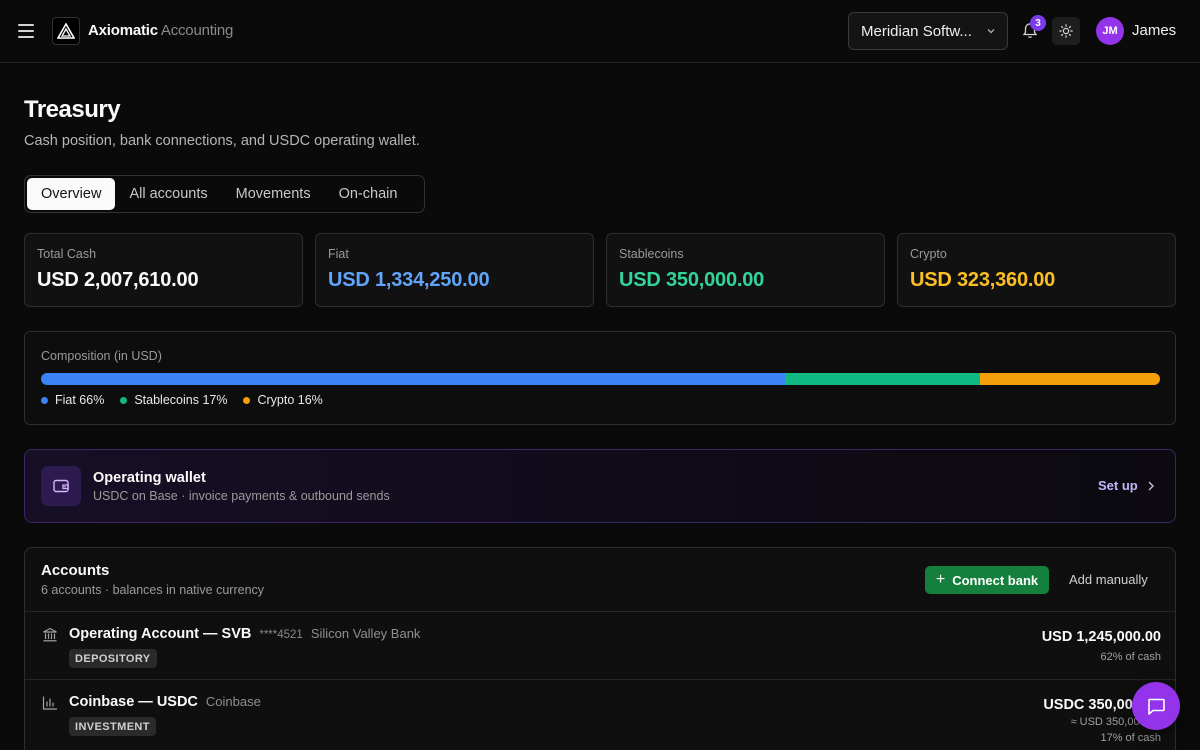 The image size is (1200, 750). What do you see at coordinates (153, 590) in the screenshot?
I see `accounts-subtitle: 6 accounts · balances in native currency` at bounding box center [153, 590].